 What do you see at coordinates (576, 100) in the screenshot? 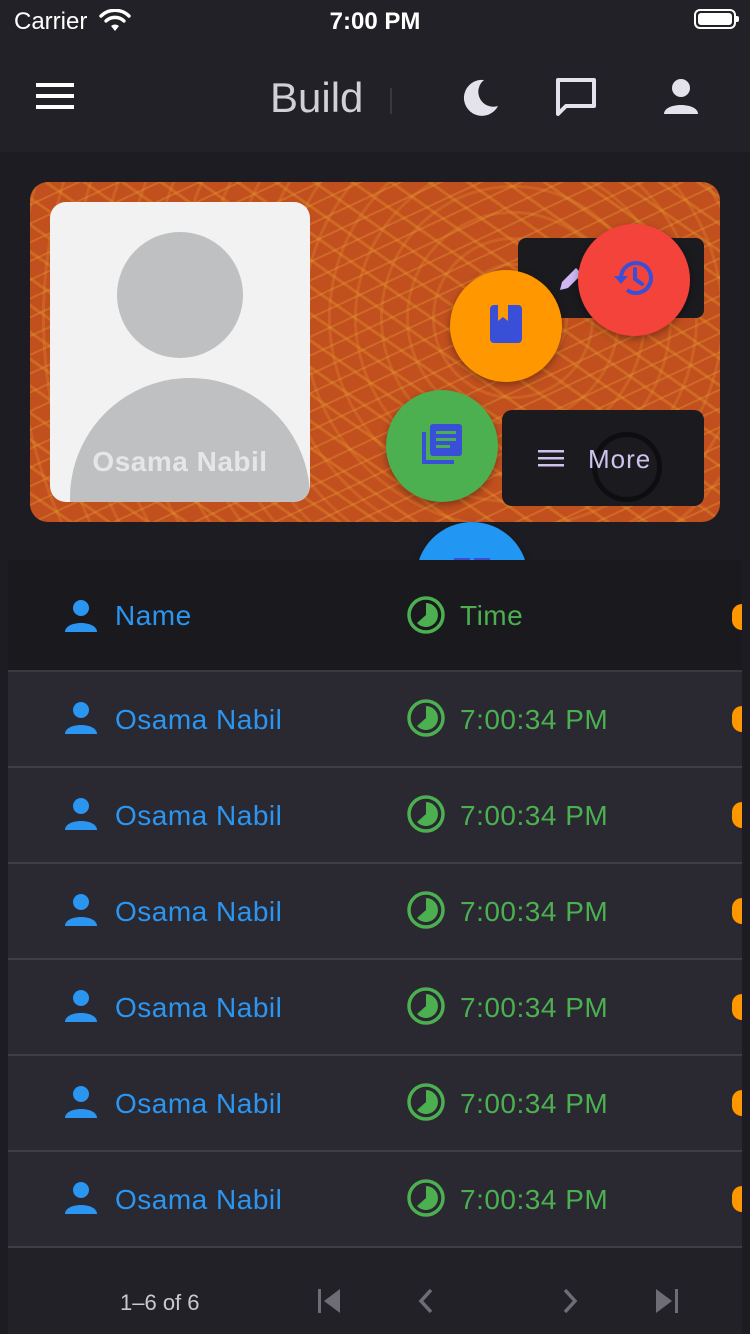
I see `chat-icon` at bounding box center [576, 100].